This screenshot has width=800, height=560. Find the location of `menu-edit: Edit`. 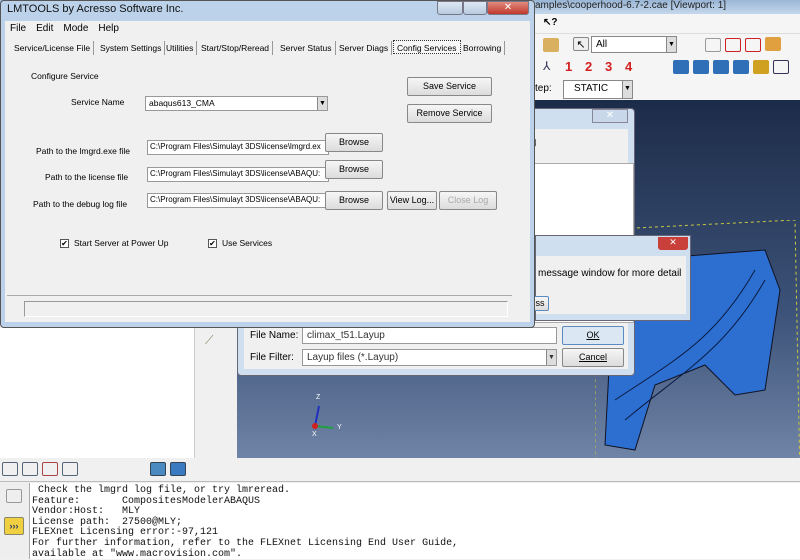

menu-edit: Edit is located at coordinates (44, 28).